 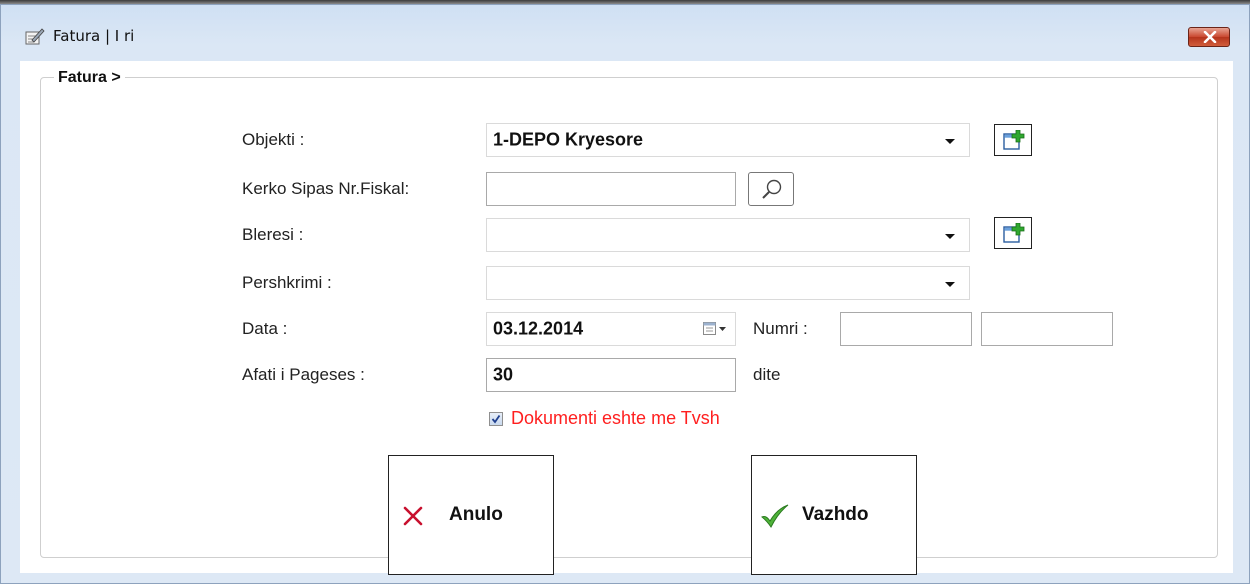 What do you see at coordinates (287, 282) in the screenshot?
I see `pershkrimi-label: Pershkrimi :` at bounding box center [287, 282].